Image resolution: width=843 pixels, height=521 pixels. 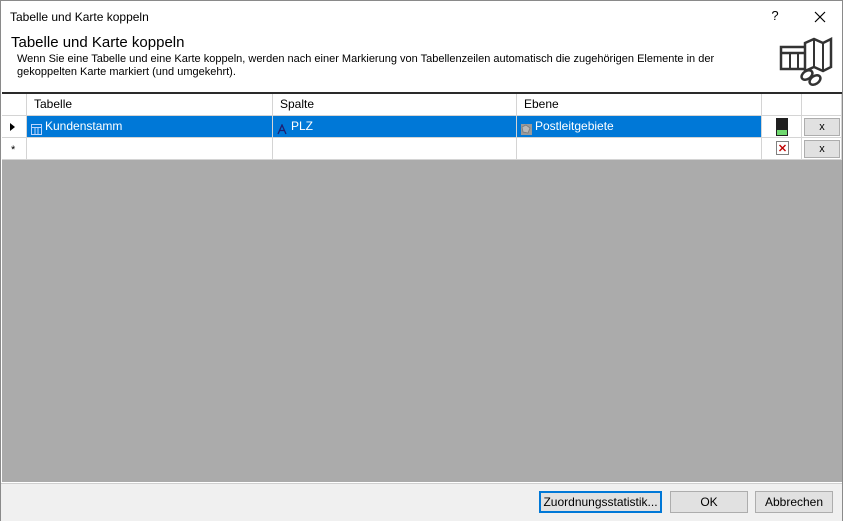 I want to click on table-icon, so click(x=36, y=129).